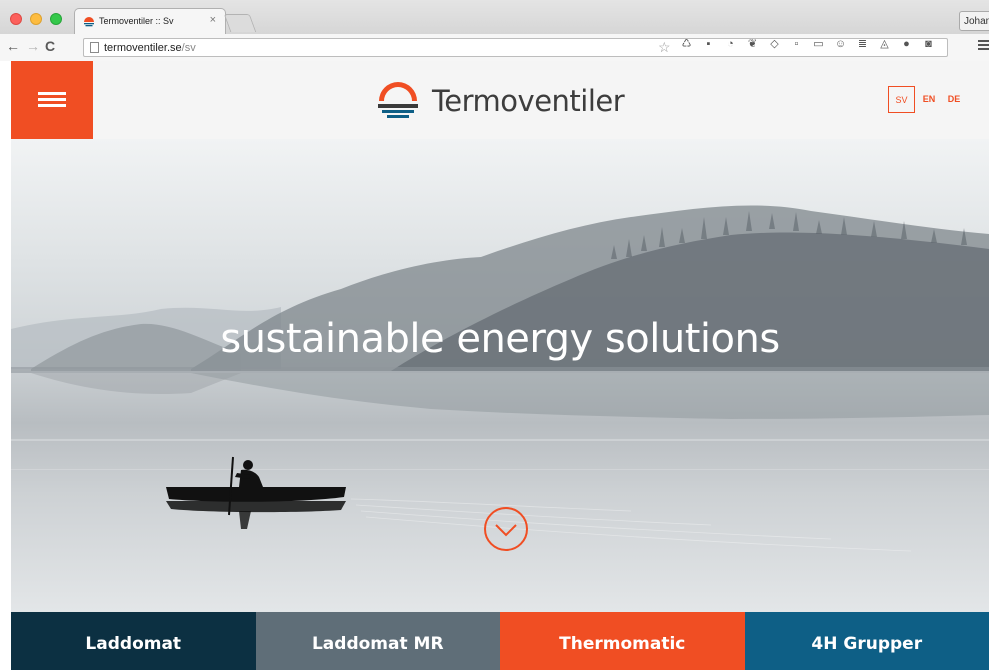 The height and width of the screenshot is (670, 989). Describe the element at coordinates (840, 44) in the screenshot. I see `robot-extension-icon: ☺` at that location.